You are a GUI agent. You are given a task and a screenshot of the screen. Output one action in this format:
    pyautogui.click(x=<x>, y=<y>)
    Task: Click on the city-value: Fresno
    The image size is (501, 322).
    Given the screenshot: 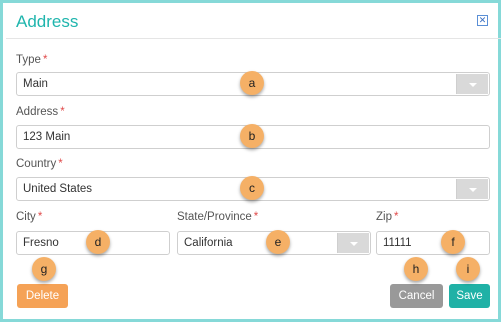 What is the action you would take?
    pyautogui.click(x=41, y=243)
    